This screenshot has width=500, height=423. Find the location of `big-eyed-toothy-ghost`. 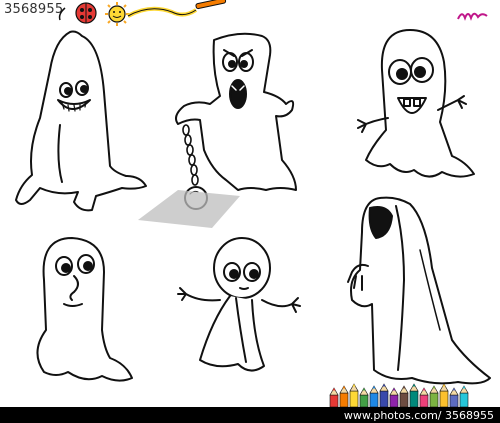

big-eyed-toothy-ghost is located at coordinates (416, 103).